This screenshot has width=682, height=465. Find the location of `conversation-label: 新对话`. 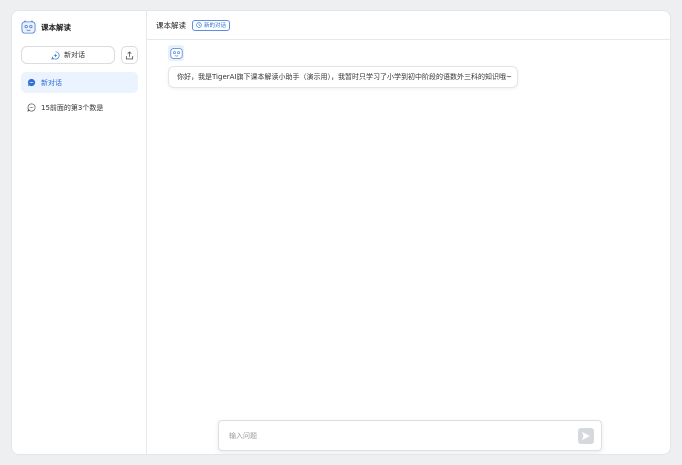

conversation-label: 新对话 is located at coordinates (51, 82).